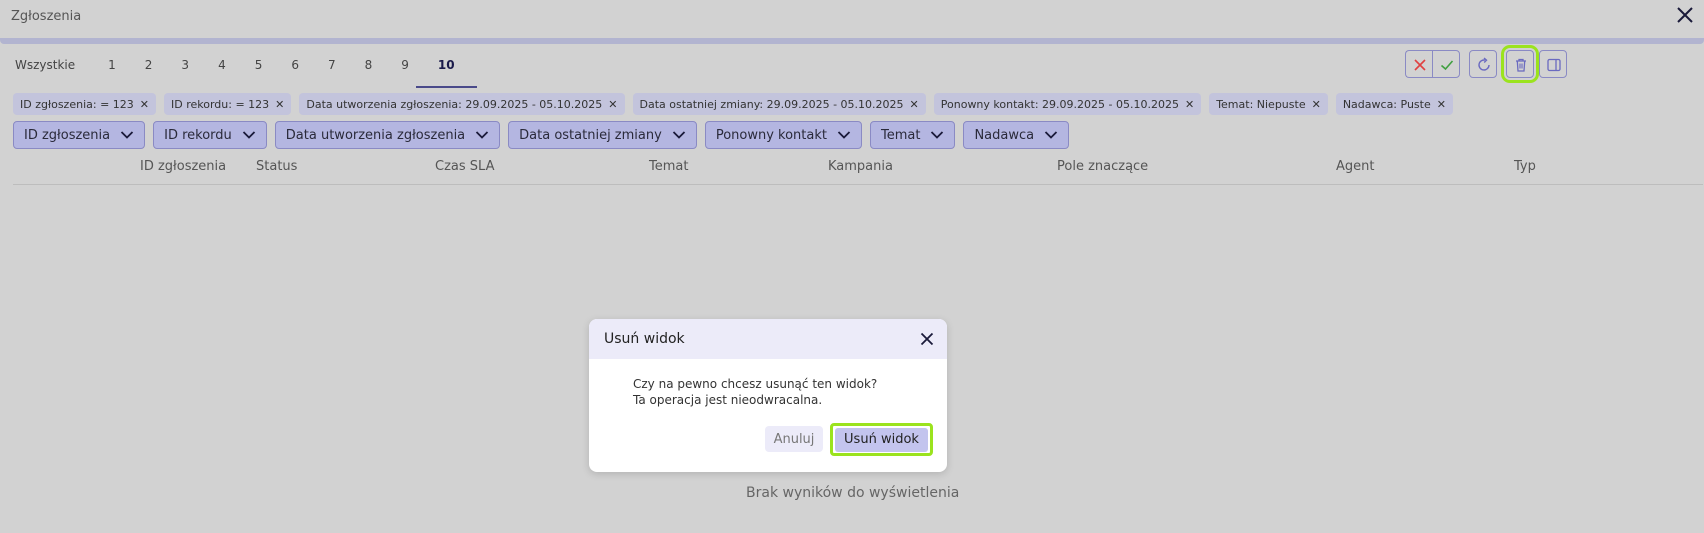 This screenshot has width=1704, height=533. I want to click on confirm-delete-label: Usuń widok, so click(881, 439).